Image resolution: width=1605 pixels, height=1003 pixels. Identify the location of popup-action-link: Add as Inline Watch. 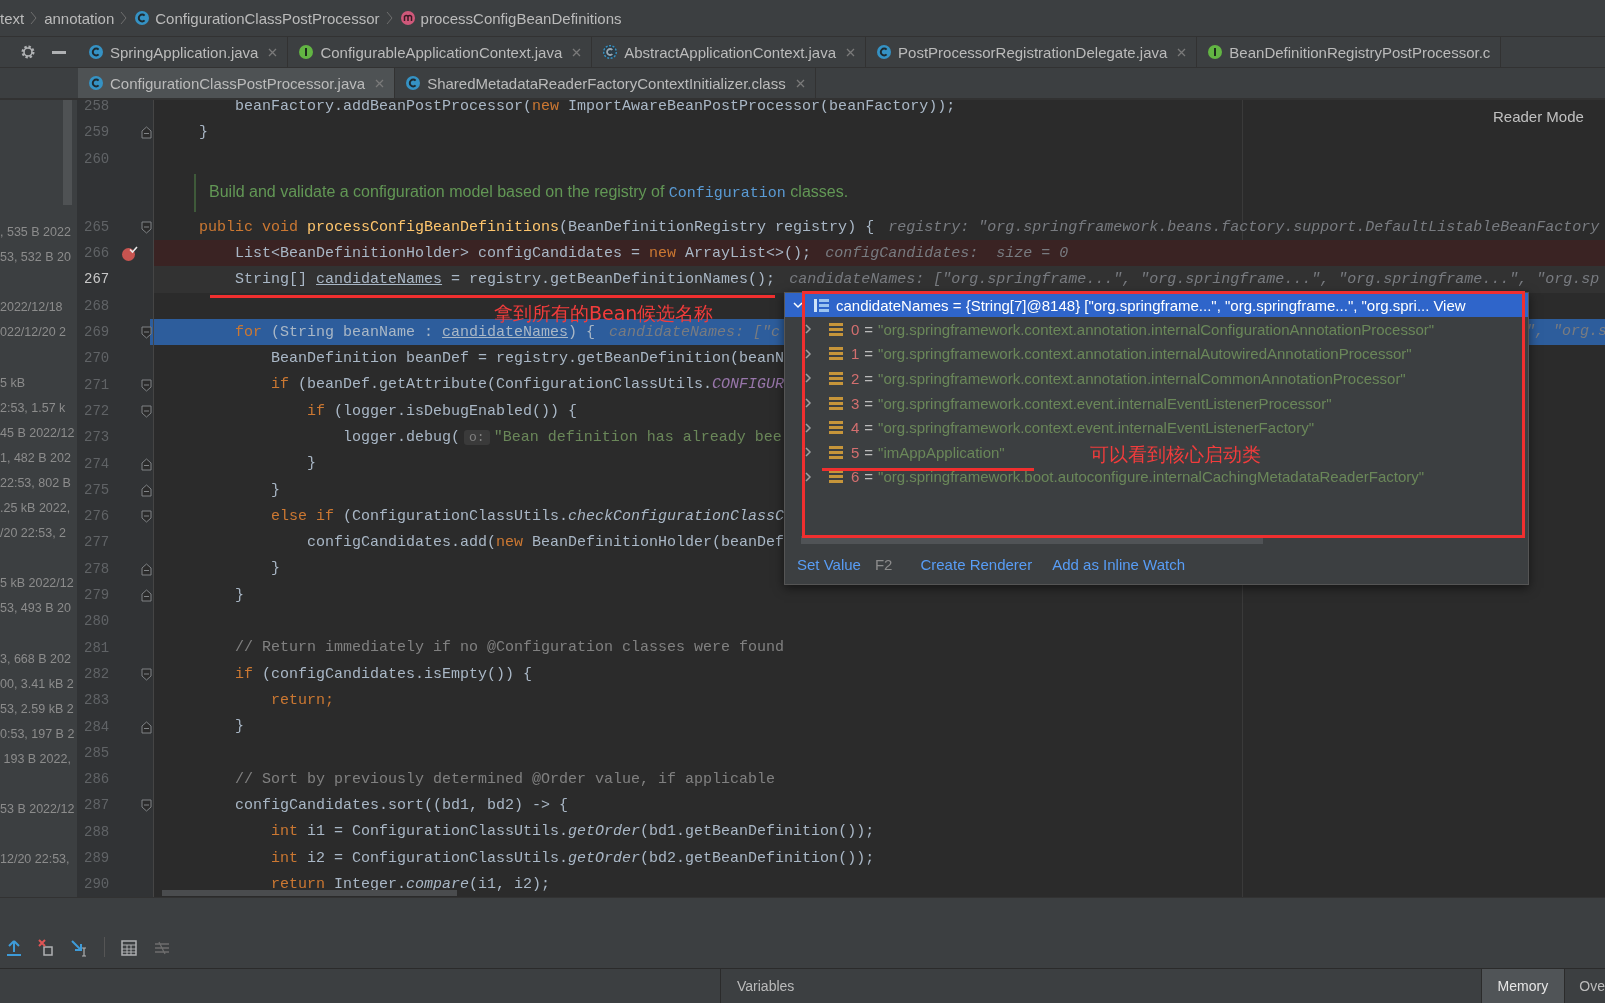
(1119, 564).